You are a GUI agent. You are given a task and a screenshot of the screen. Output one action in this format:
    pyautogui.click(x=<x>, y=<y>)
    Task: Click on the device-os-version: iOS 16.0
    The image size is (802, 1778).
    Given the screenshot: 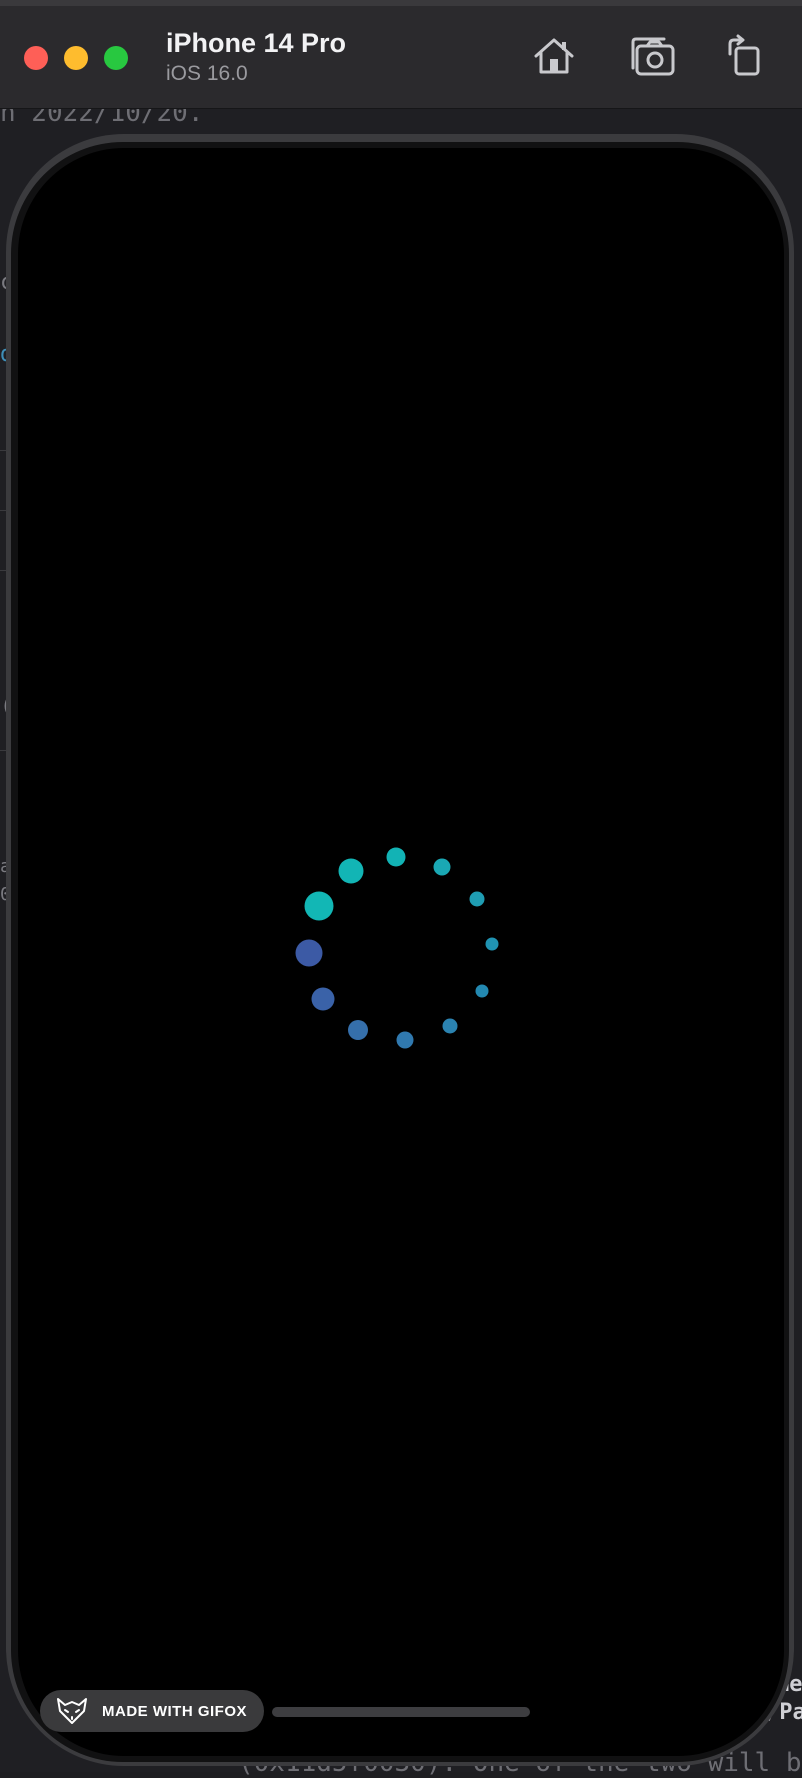 What is the action you would take?
    pyautogui.click(x=207, y=73)
    